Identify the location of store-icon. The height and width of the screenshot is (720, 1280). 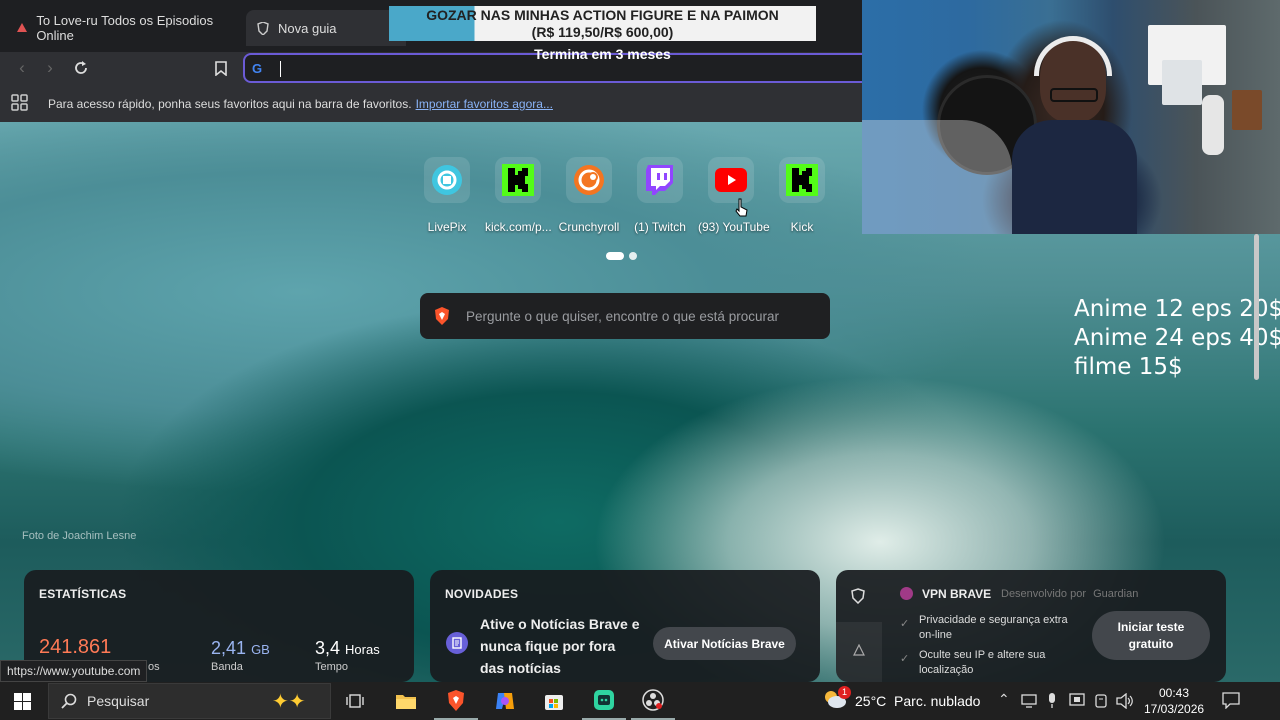
(554, 702).